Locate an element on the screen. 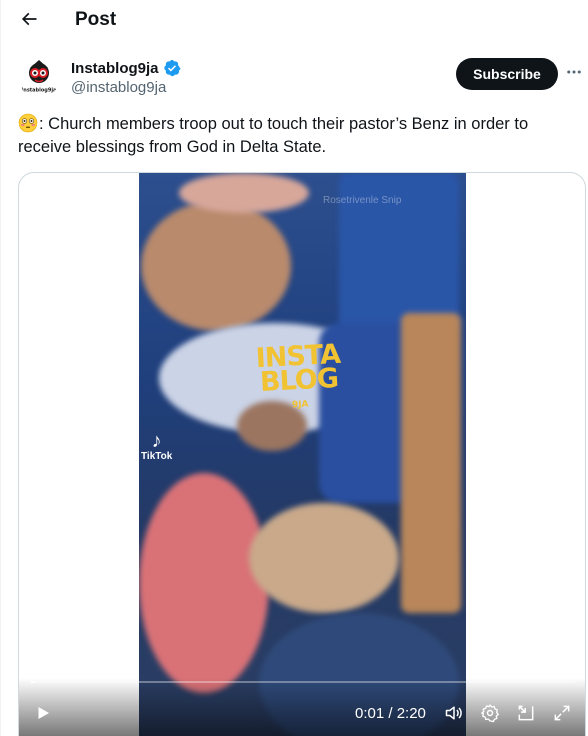 The width and height of the screenshot is (588, 736). author-name: Instablog9ja is located at coordinates (126, 68).